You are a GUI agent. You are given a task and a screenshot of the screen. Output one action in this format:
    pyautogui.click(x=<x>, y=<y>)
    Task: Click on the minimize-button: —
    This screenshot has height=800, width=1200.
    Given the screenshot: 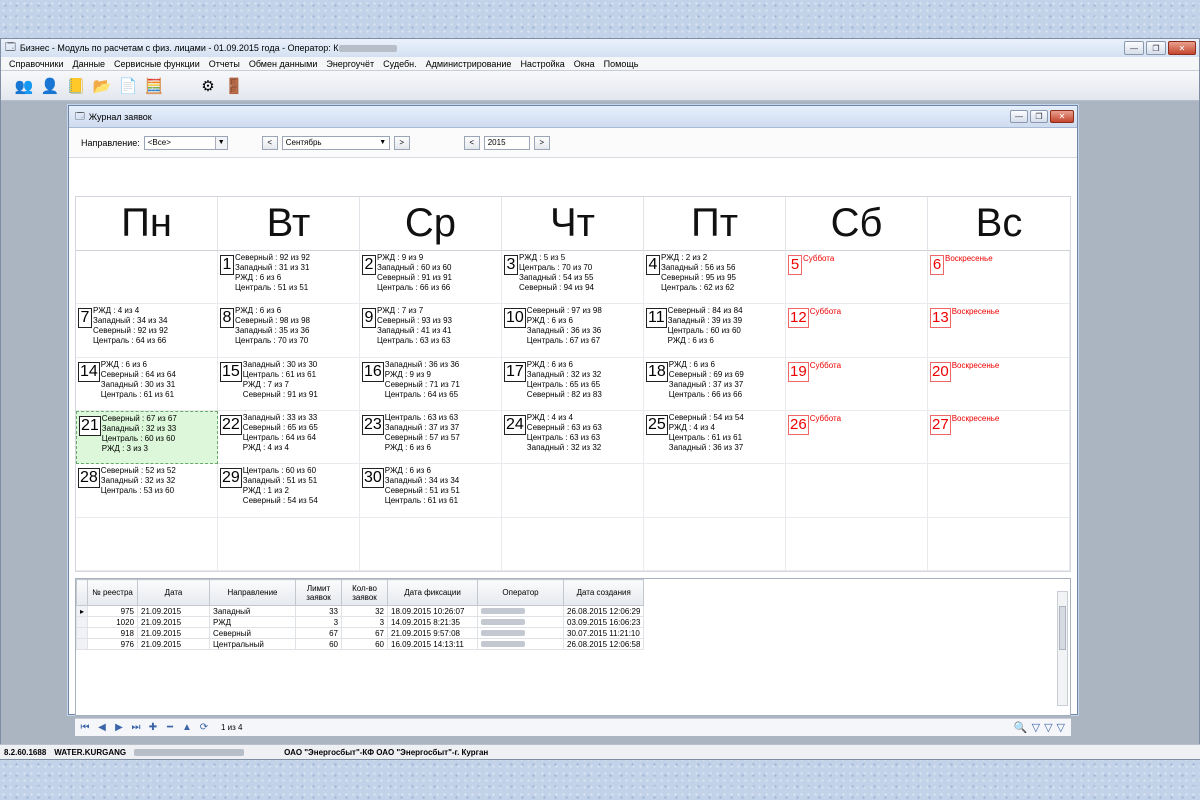 What is the action you would take?
    pyautogui.click(x=1134, y=48)
    